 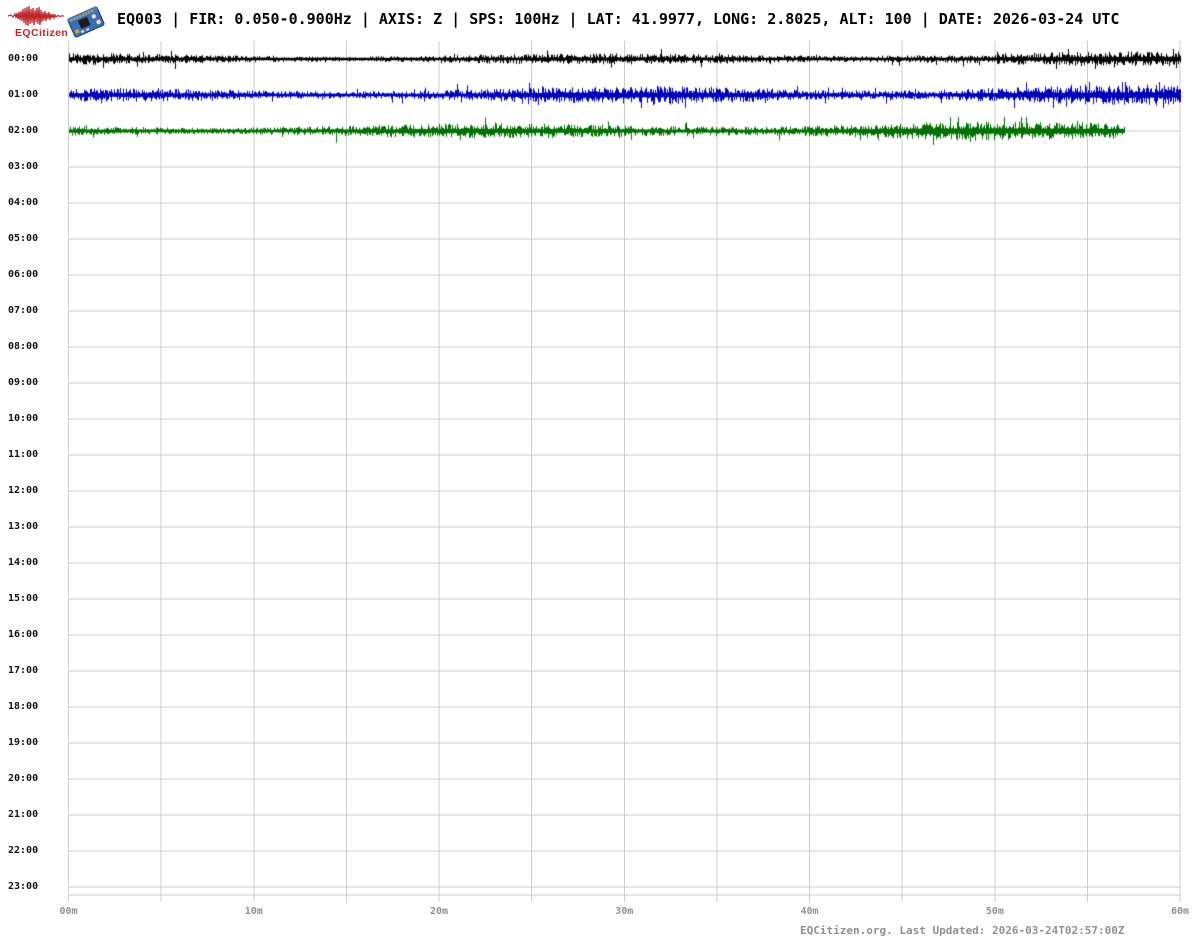 What do you see at coordinates (23, 130) in the screenshot?
I see `hour-label: 02:00` at bounding box center [23, 130].